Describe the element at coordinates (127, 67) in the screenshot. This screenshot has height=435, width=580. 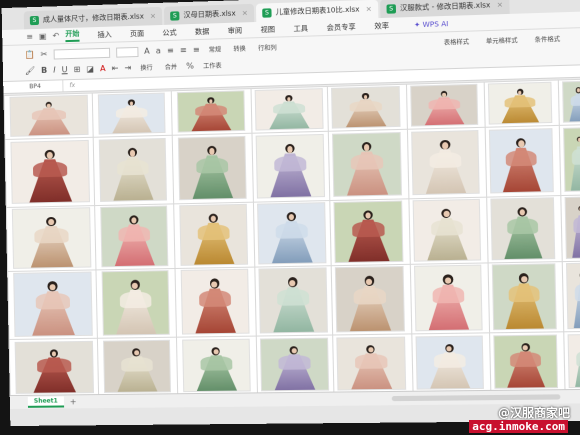
I see `outdent-icon: ⇥` at that location.